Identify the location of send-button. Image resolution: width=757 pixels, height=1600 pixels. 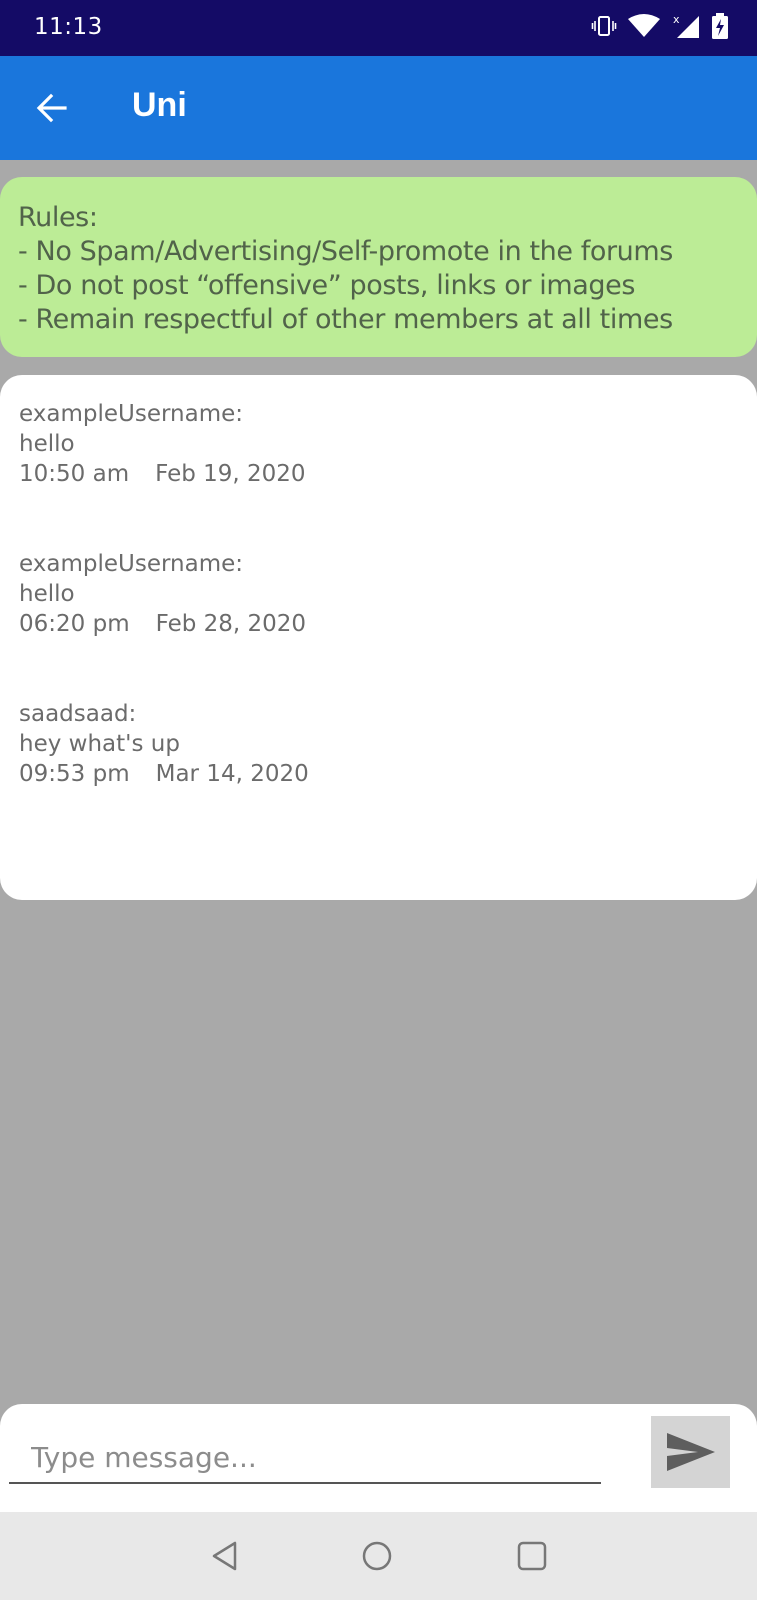
(690, 1452).